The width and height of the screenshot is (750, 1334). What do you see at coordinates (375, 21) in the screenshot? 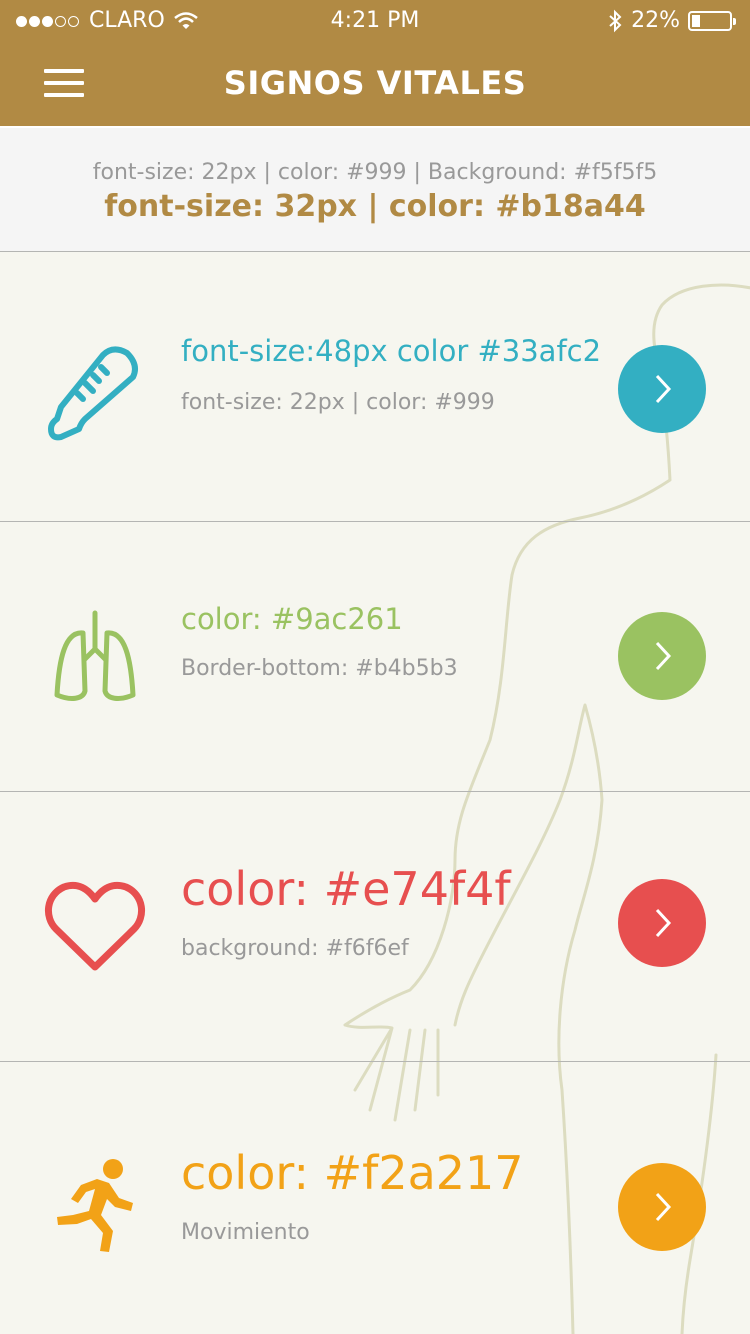
I see `status-bar: CLARO 4:21 PM 22%` at bounding box center [375, 21].